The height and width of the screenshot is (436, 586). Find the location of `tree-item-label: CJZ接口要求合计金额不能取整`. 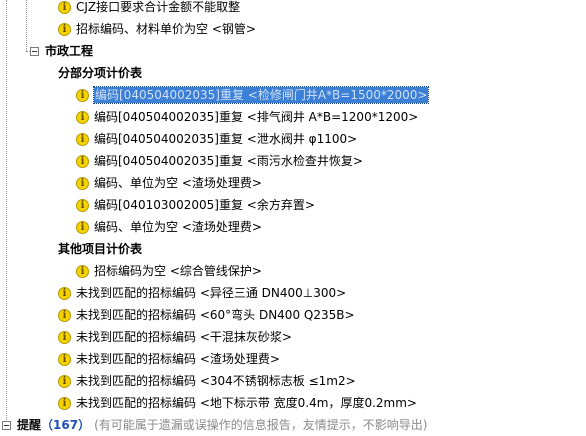

tree-item-label: CJZ接口要求合计金额不能取整 is located at coordinates (158, 7).